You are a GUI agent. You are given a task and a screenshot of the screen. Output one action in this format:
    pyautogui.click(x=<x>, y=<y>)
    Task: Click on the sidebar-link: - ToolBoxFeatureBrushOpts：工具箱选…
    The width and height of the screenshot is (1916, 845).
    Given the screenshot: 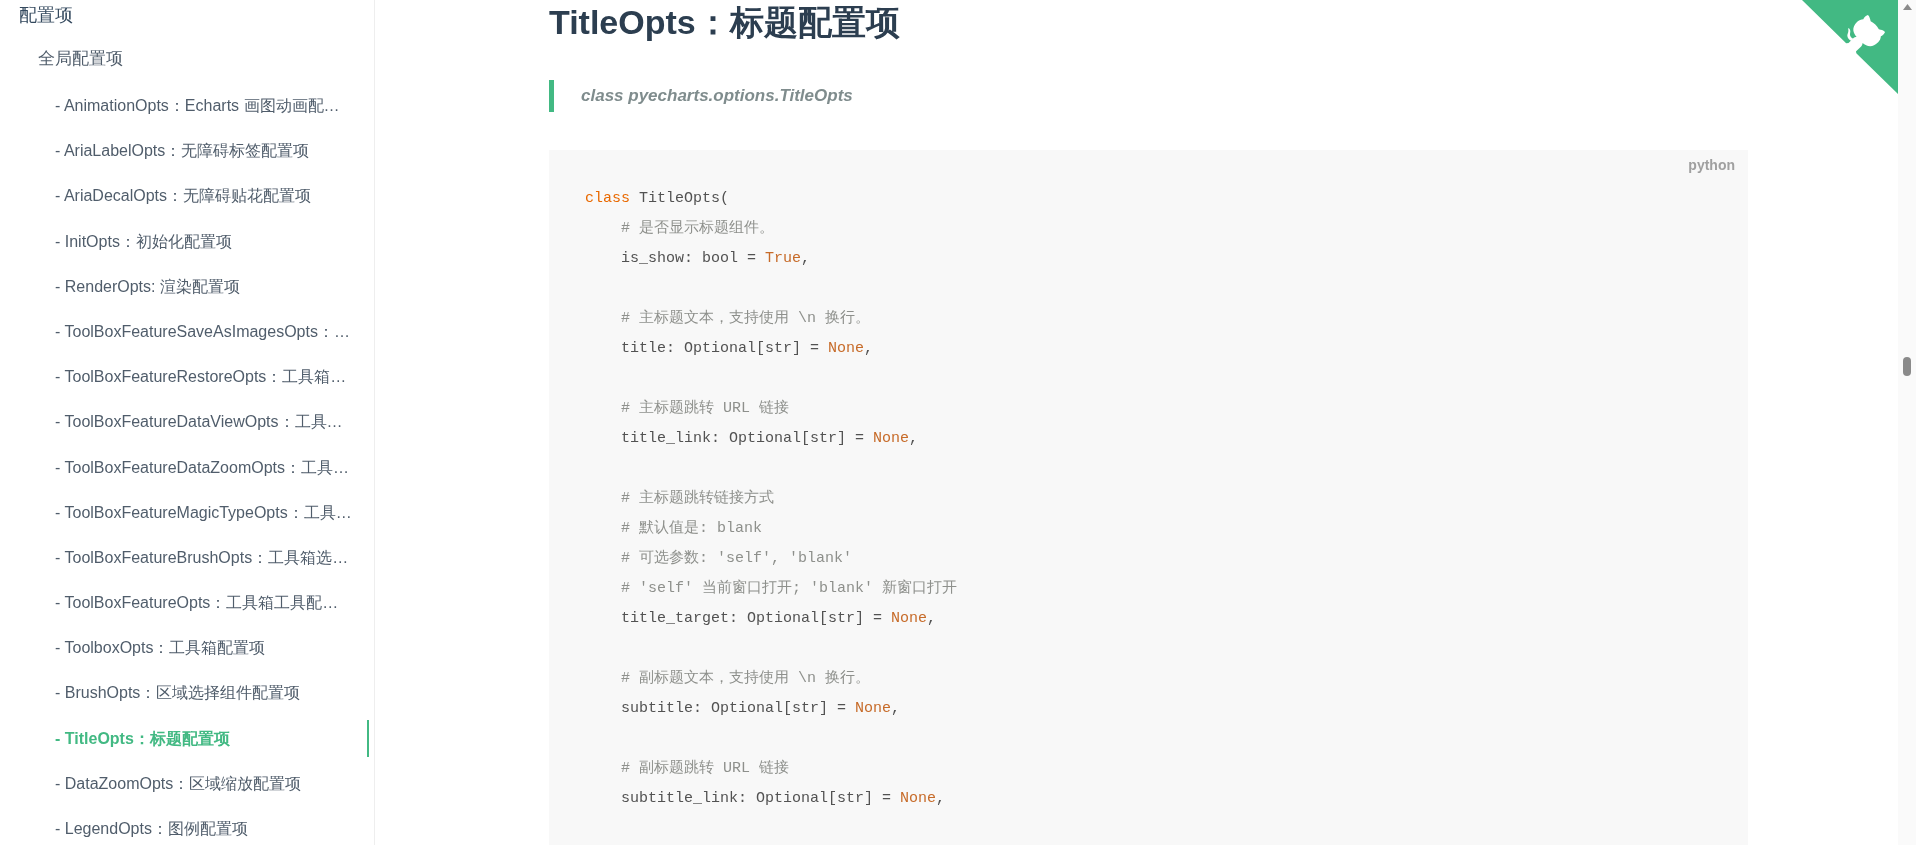 What is the action you would take?
    pyautogui.click(x=184, y=557)
    